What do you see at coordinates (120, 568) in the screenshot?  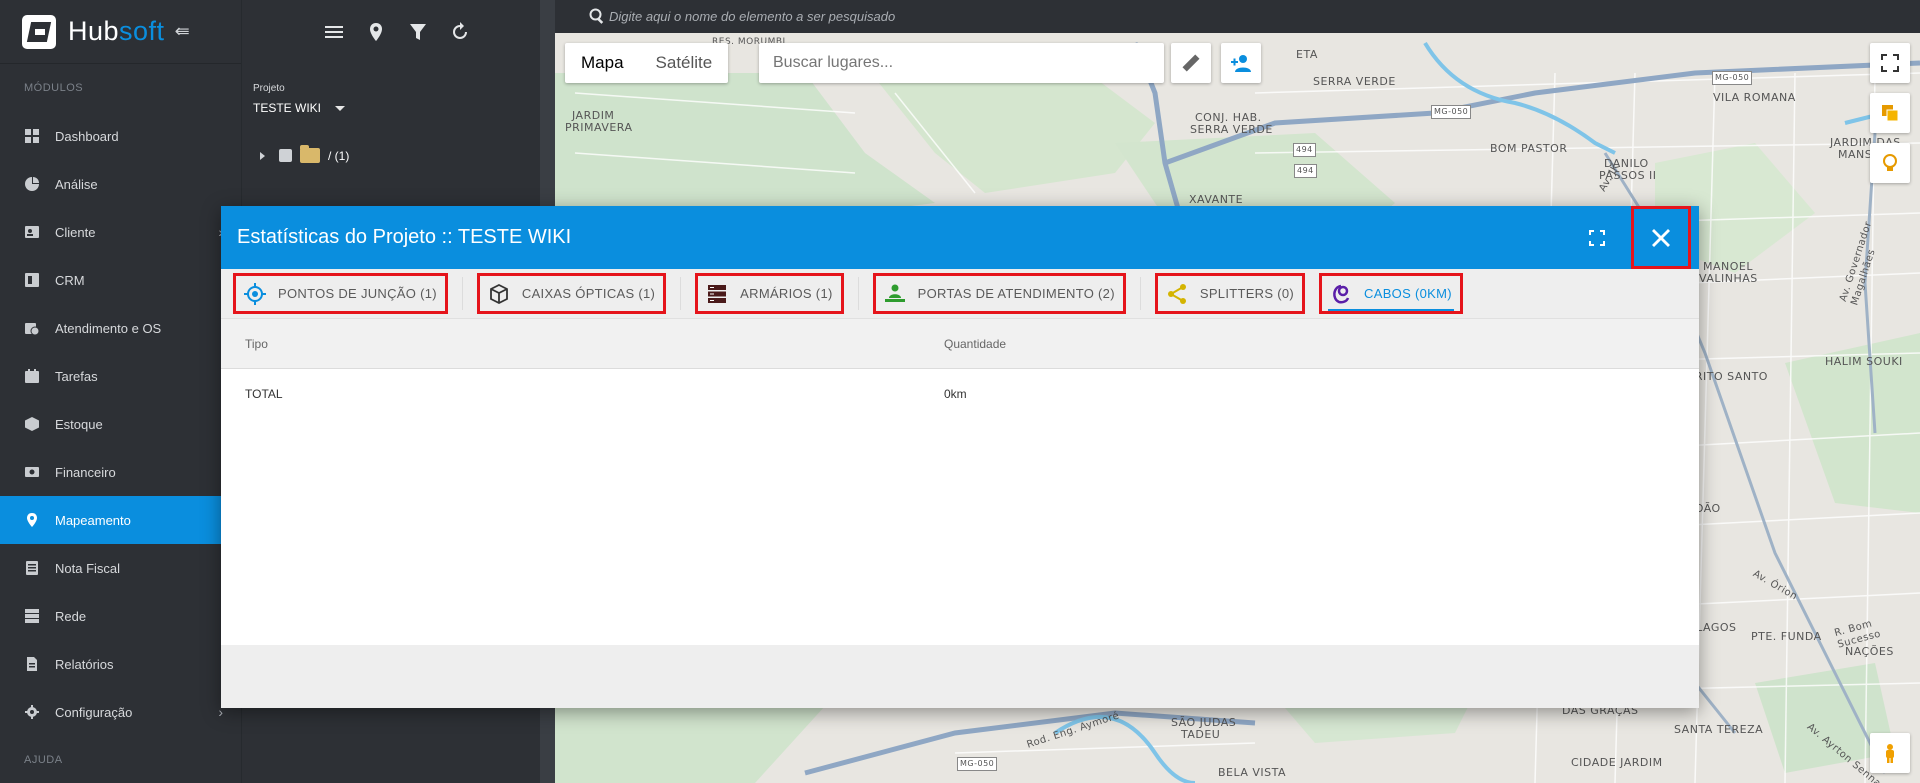 I see `sidebar-item-nota-fiscal: Nota Fiscal` at bounding box center [120, 568].